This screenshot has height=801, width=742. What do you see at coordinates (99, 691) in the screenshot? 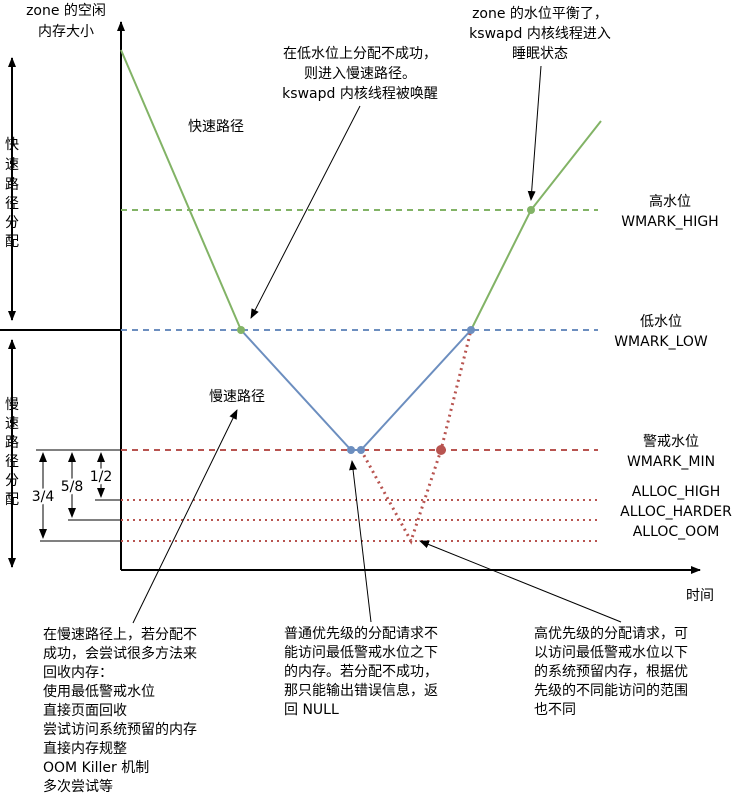
I see `slow-note-line-4: 使用最低警戒水位` at bounding box center [99, 691].